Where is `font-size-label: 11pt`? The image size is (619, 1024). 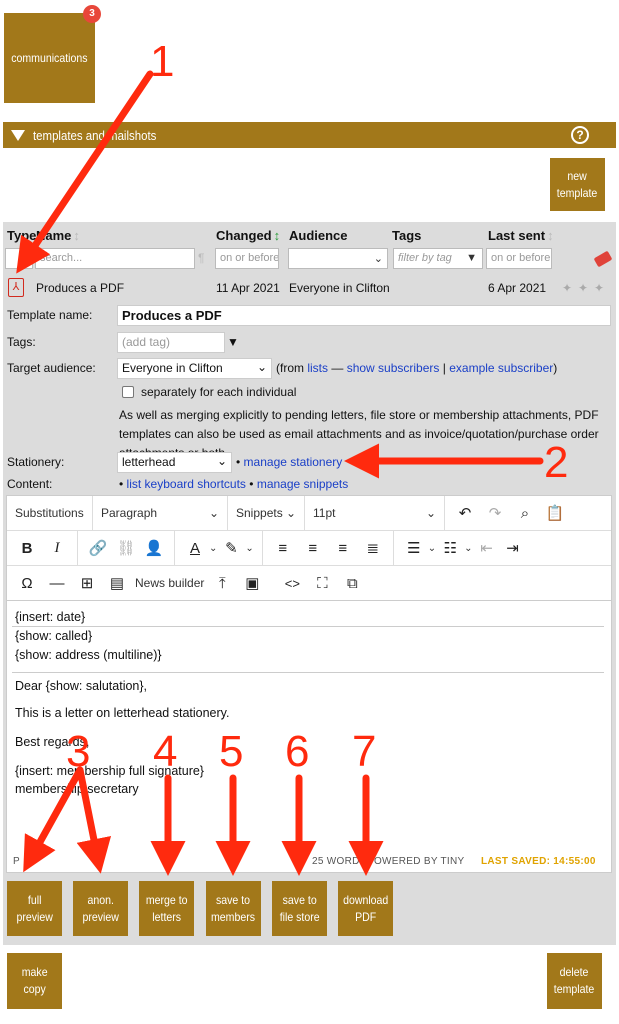
font-size-label: 11pt is located at coordinates (324, 513).